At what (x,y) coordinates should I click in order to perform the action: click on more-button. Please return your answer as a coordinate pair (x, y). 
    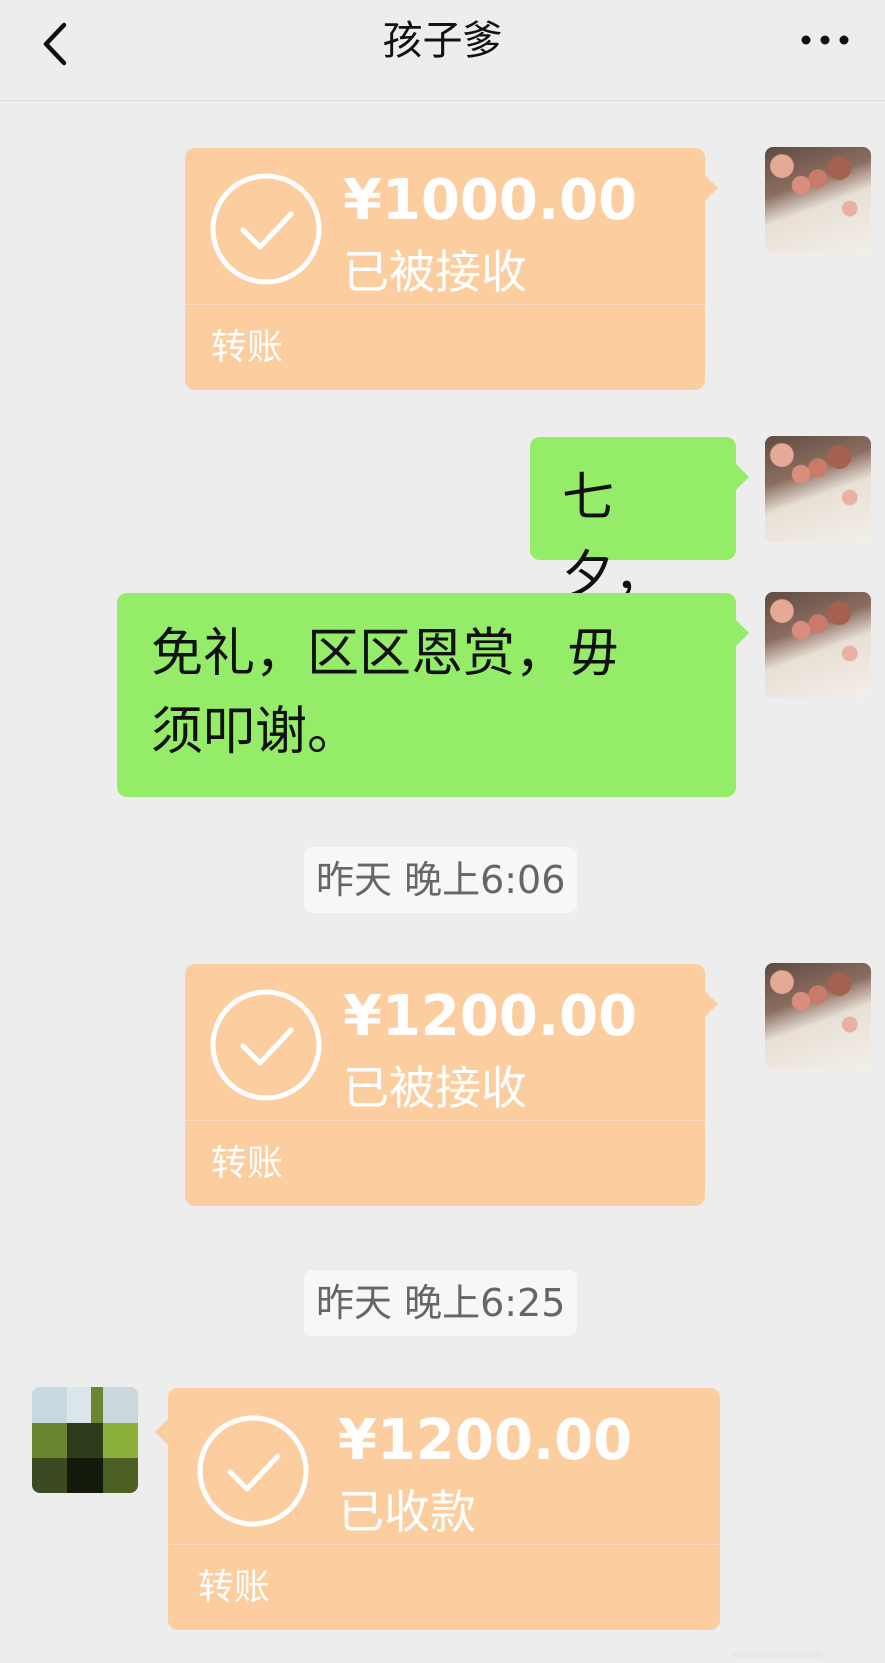
    Looking at the image, I should click on (825, 40).